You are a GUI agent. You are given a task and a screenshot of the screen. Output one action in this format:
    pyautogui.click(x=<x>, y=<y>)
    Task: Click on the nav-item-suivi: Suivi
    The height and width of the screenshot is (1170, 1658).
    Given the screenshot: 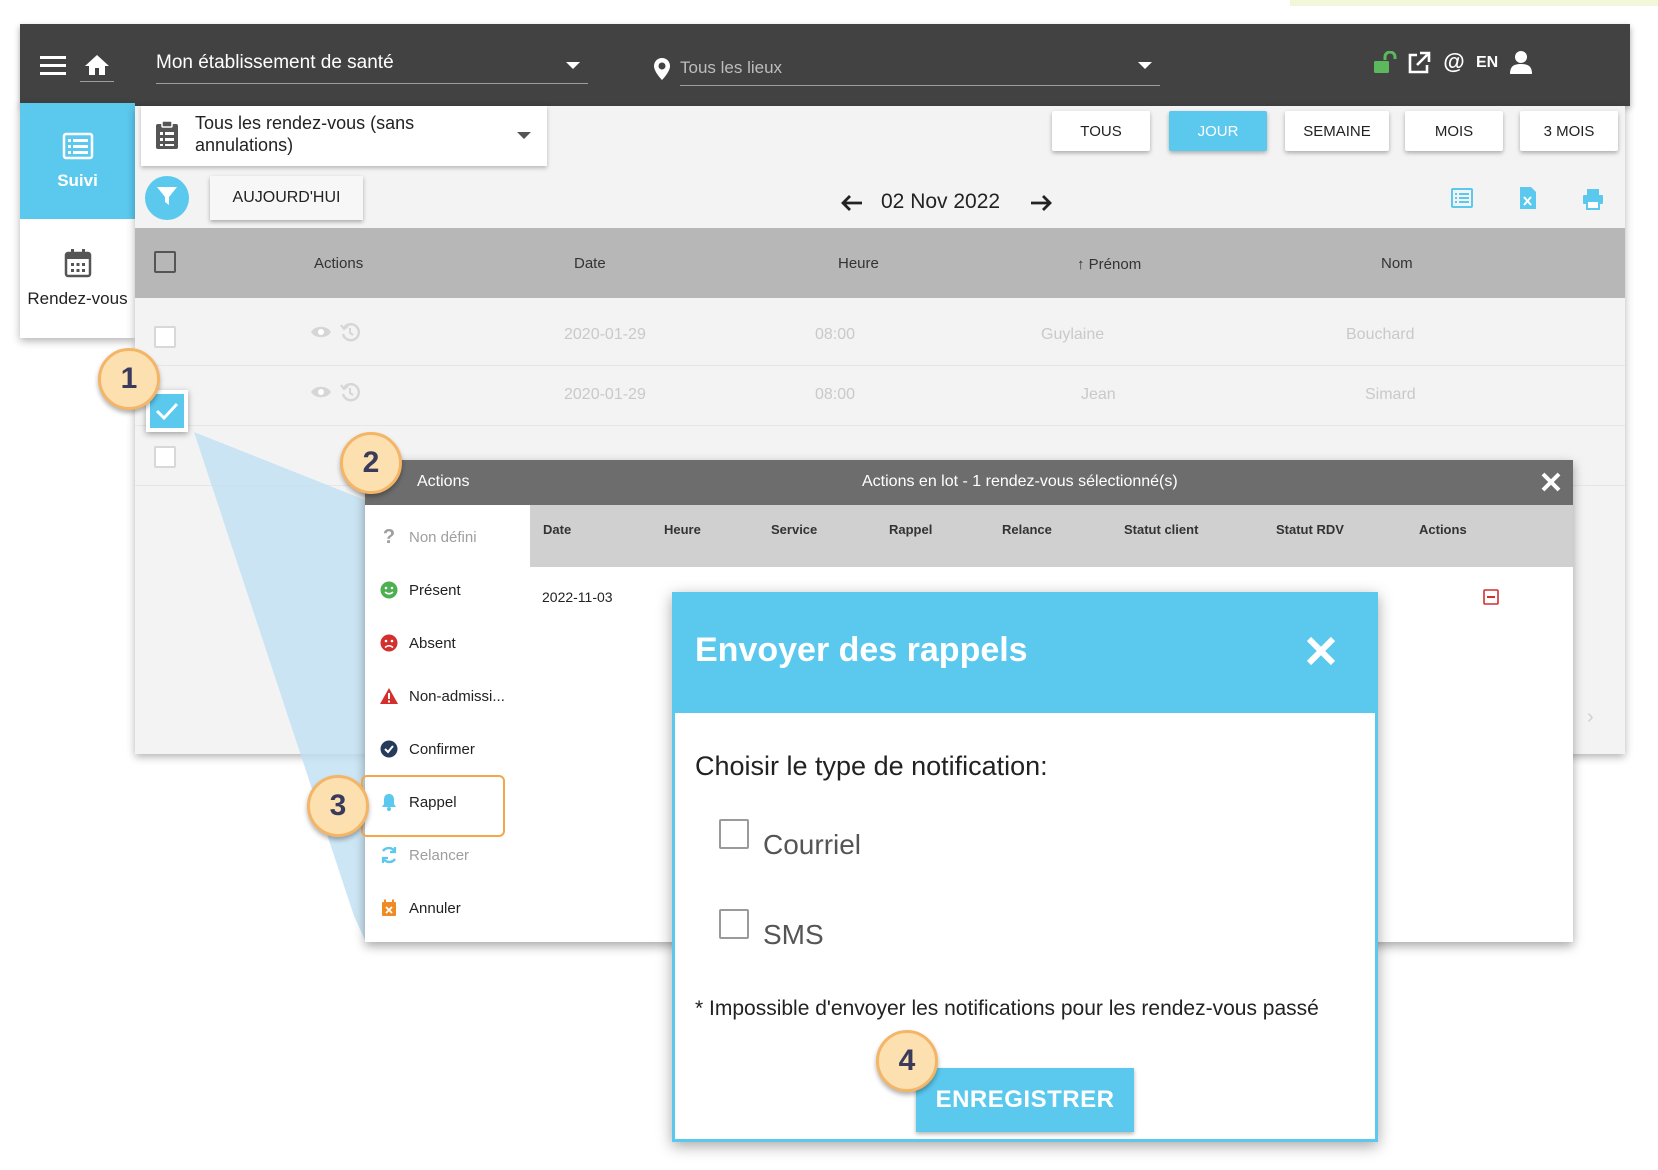 What is the action you would take?
    pyautogui.click(x=77, y=161)
    